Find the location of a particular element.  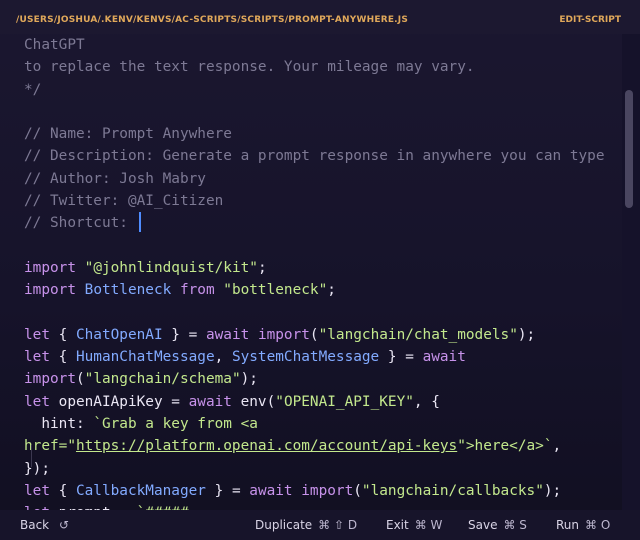

code-line: import("langchain/schema"); is located at coordinates (314, 379).